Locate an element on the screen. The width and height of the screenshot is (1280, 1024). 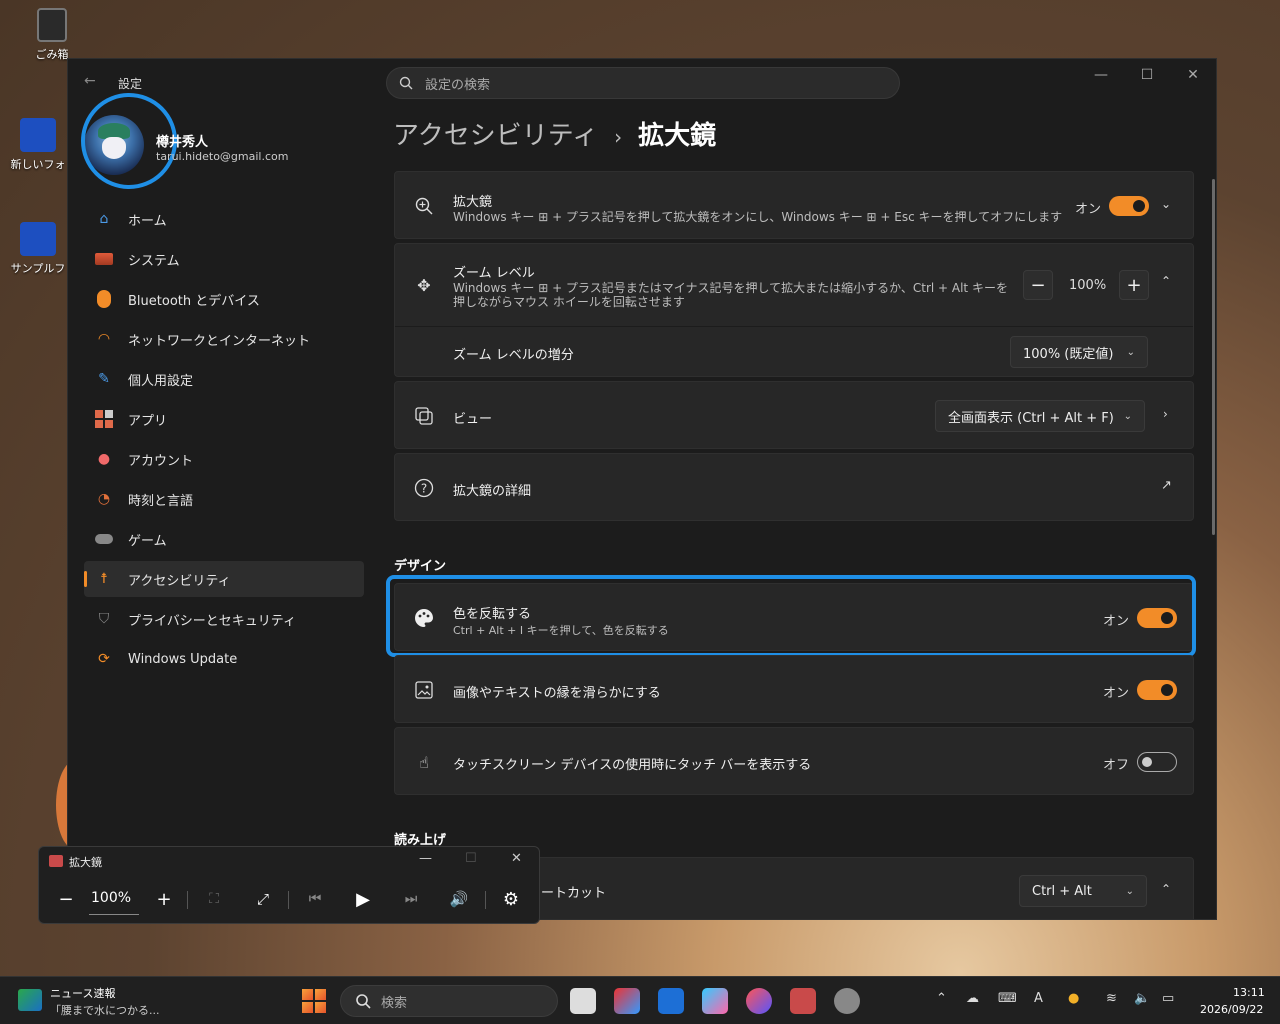
play-icon: ▶ is located at coordinates (363, 899).